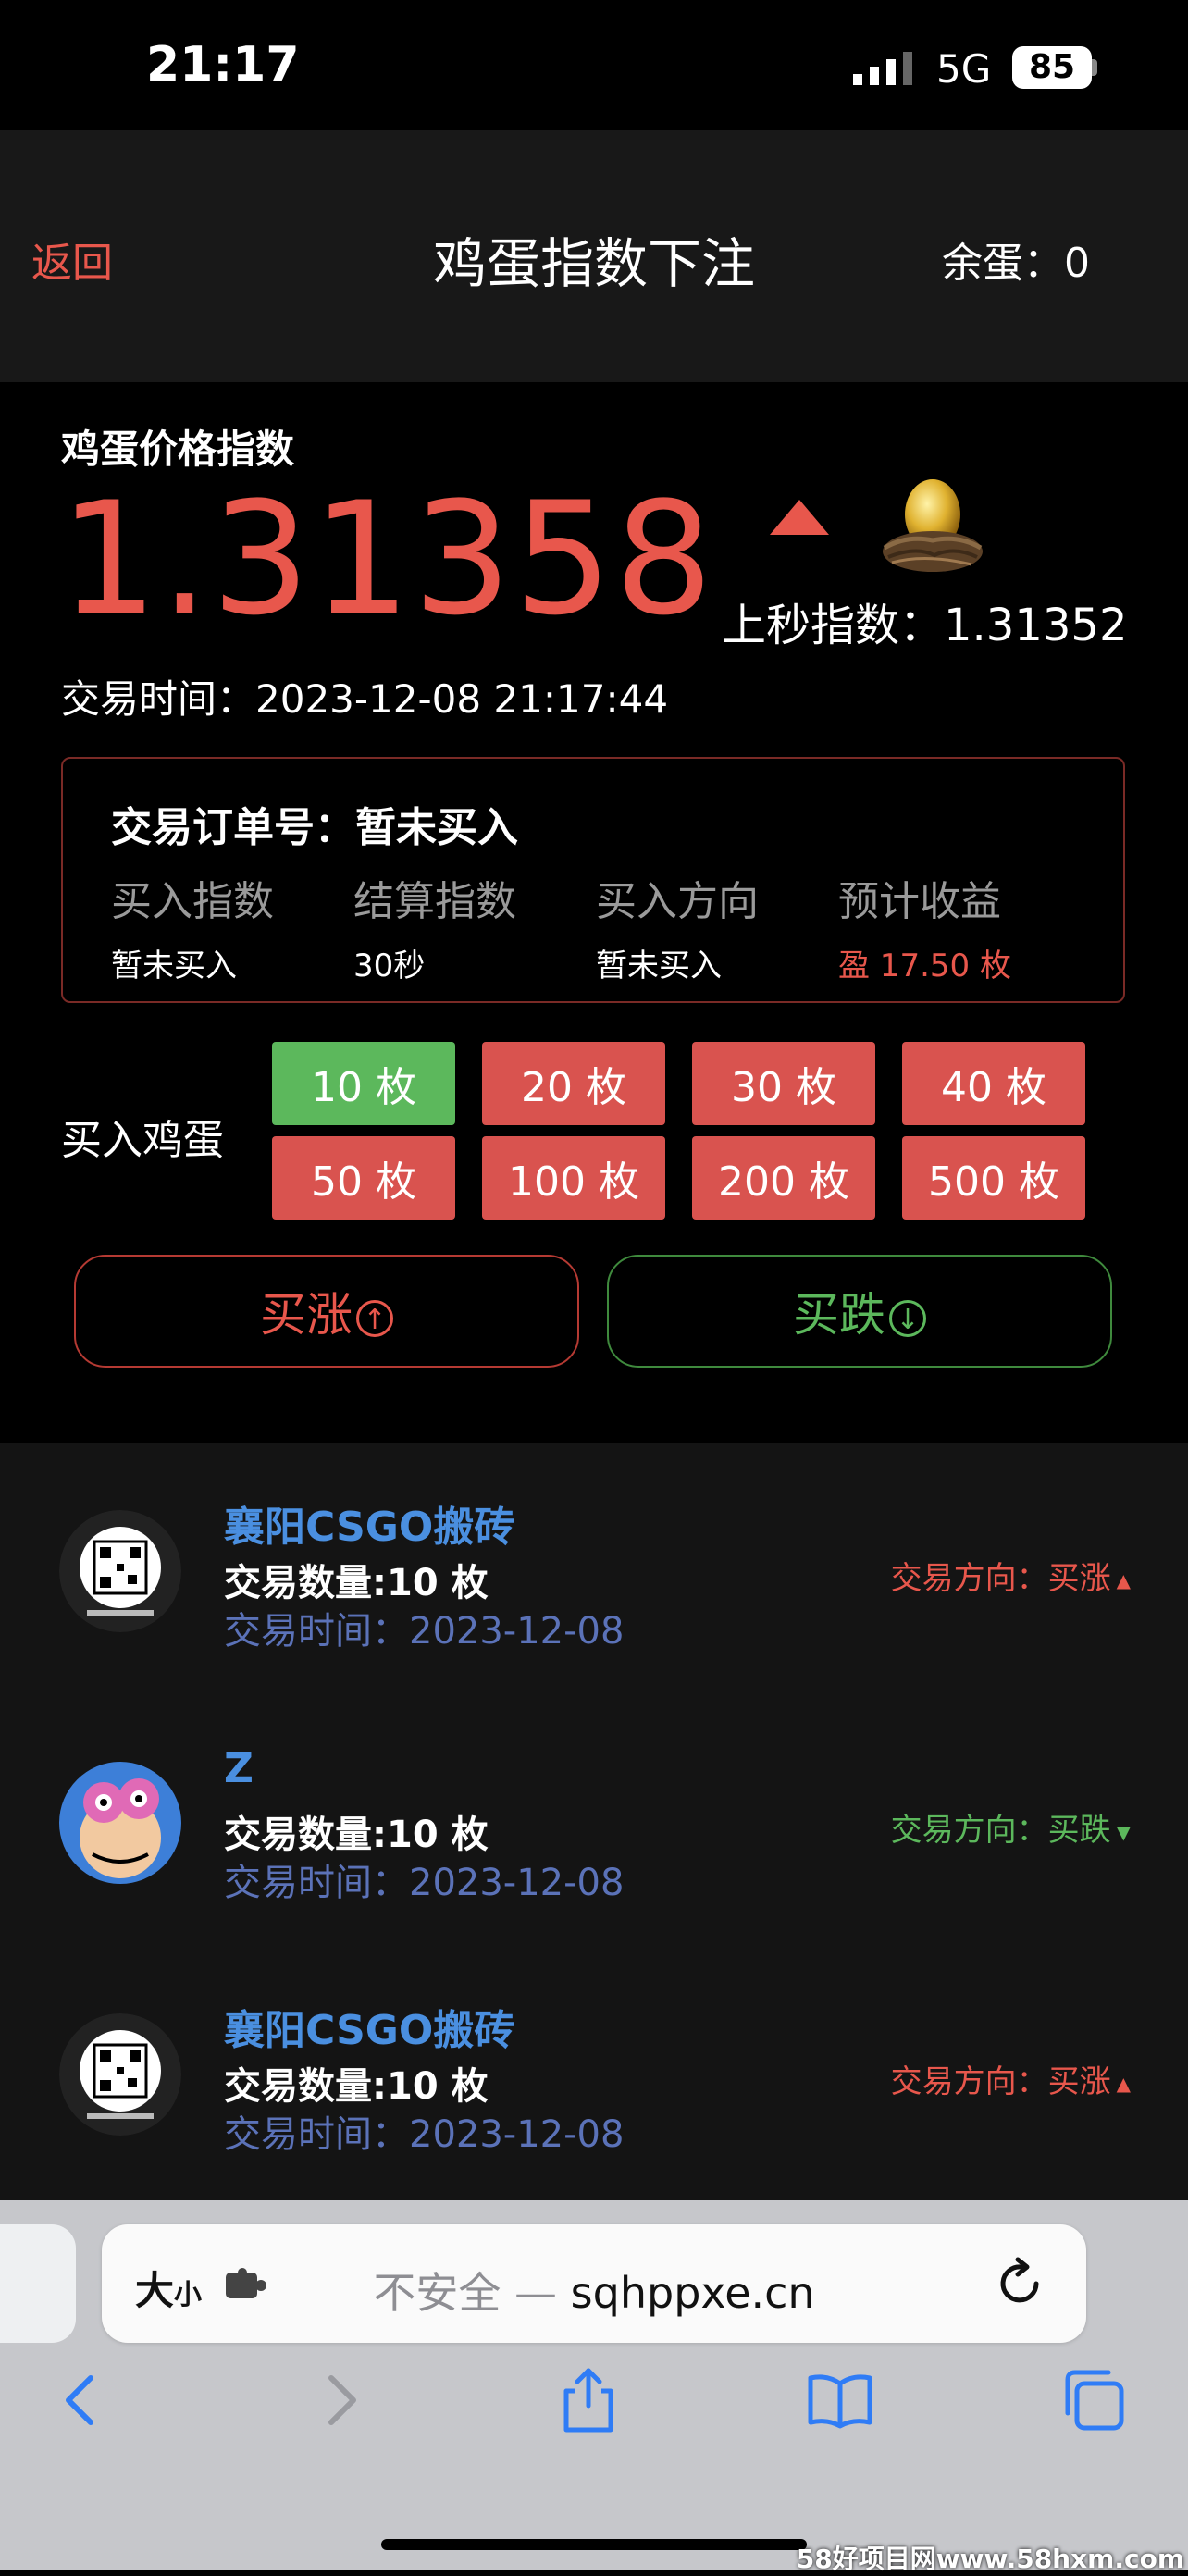 The width and height of the screenshot is (1188, 2576). What do you see at coordinates (192, 901) in the screenshot?
I see `order-col-header: 买入指数` at bounding box center [192, 901].